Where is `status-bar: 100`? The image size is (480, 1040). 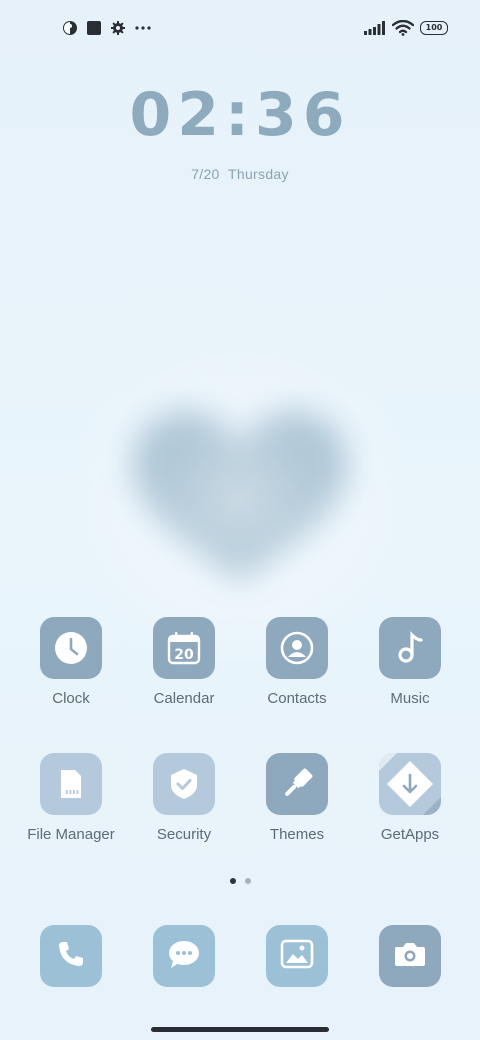
status-bar: 100 is located at coordinates (240, 28).